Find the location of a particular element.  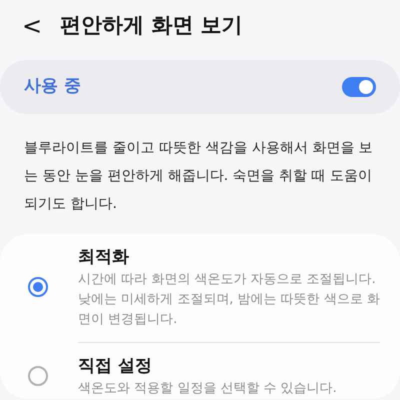

toggle-switch is located at coordinates (359, 87).